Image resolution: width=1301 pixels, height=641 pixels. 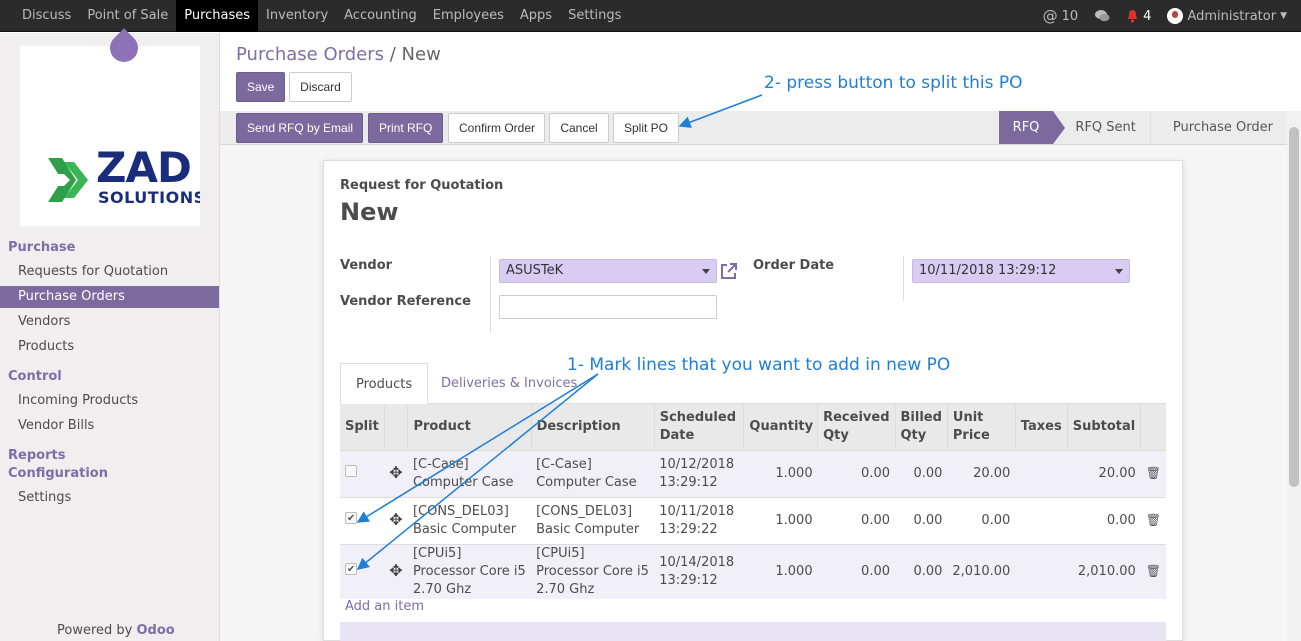 What do you see at coordinates (260, 87) in the screenshot?
I see `save-button: Save` at bounding box center [260, 87].